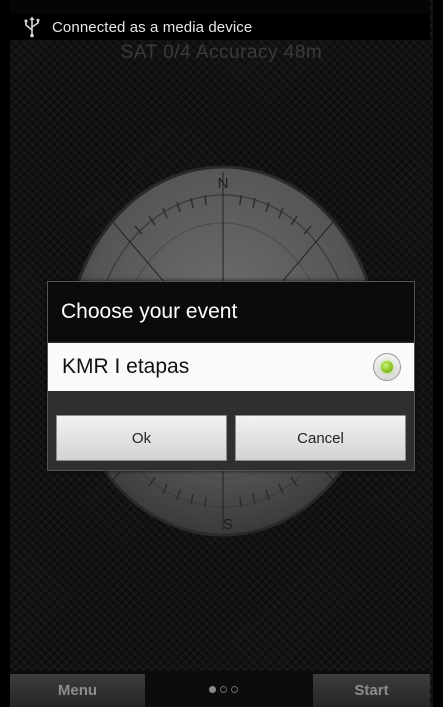 The width and height of the screenshot is (443, 707). I want to click on event-radio-button, so click(387, 367).